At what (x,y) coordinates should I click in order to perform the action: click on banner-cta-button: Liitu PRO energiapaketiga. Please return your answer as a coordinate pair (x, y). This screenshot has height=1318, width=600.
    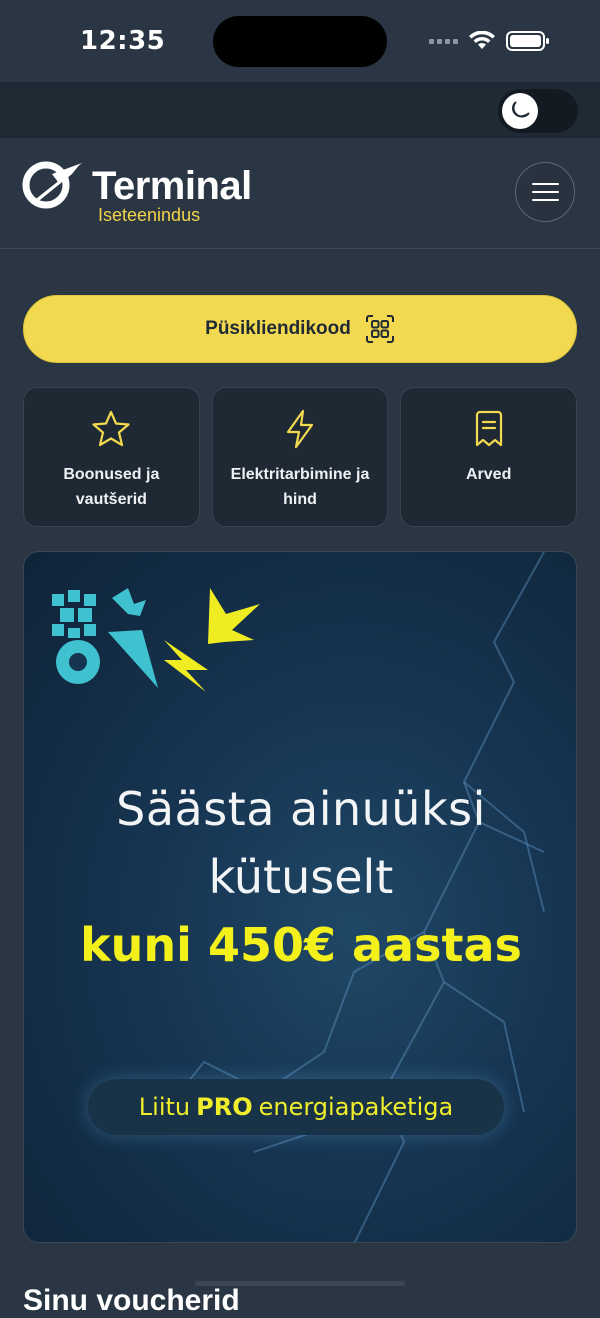
    Looking at the image, I should click on (296, 1107).